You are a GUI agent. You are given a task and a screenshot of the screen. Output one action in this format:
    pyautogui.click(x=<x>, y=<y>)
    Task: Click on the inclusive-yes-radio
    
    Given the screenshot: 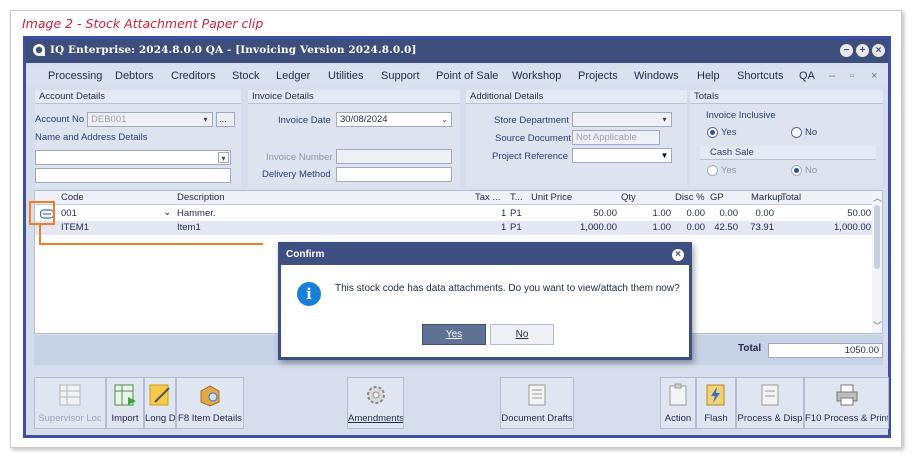 What is the action you would take?
    pyautogui.click(x=712, y=132)
    